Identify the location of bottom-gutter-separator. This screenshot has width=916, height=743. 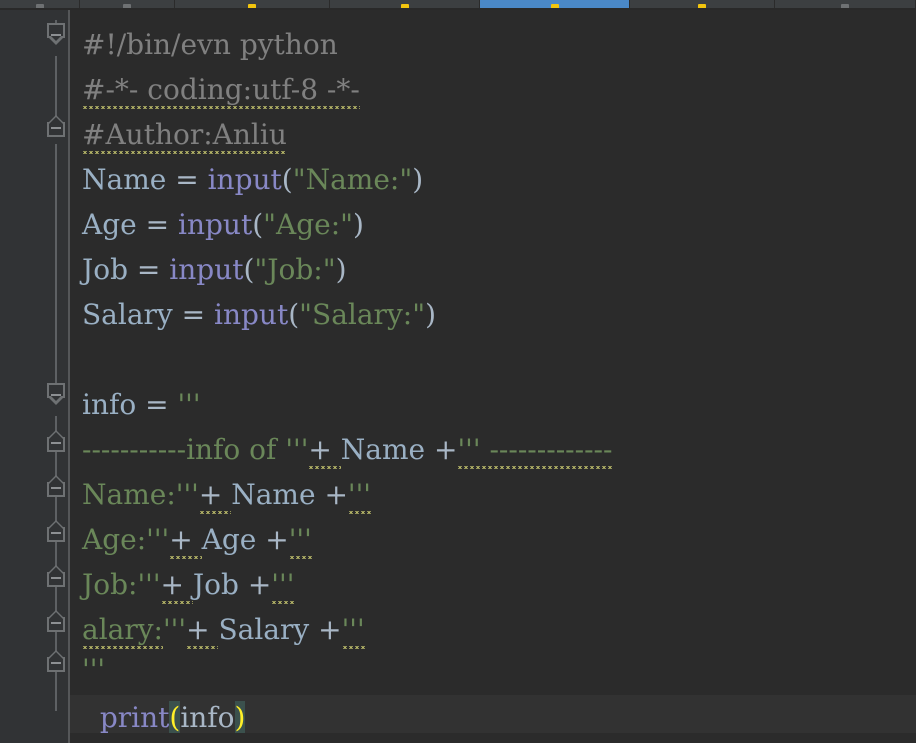
(69, 738).